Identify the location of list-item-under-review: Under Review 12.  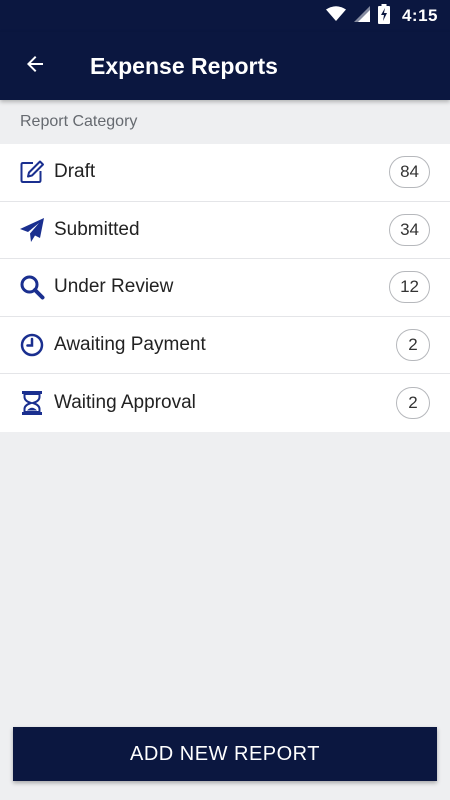
(225, 288).